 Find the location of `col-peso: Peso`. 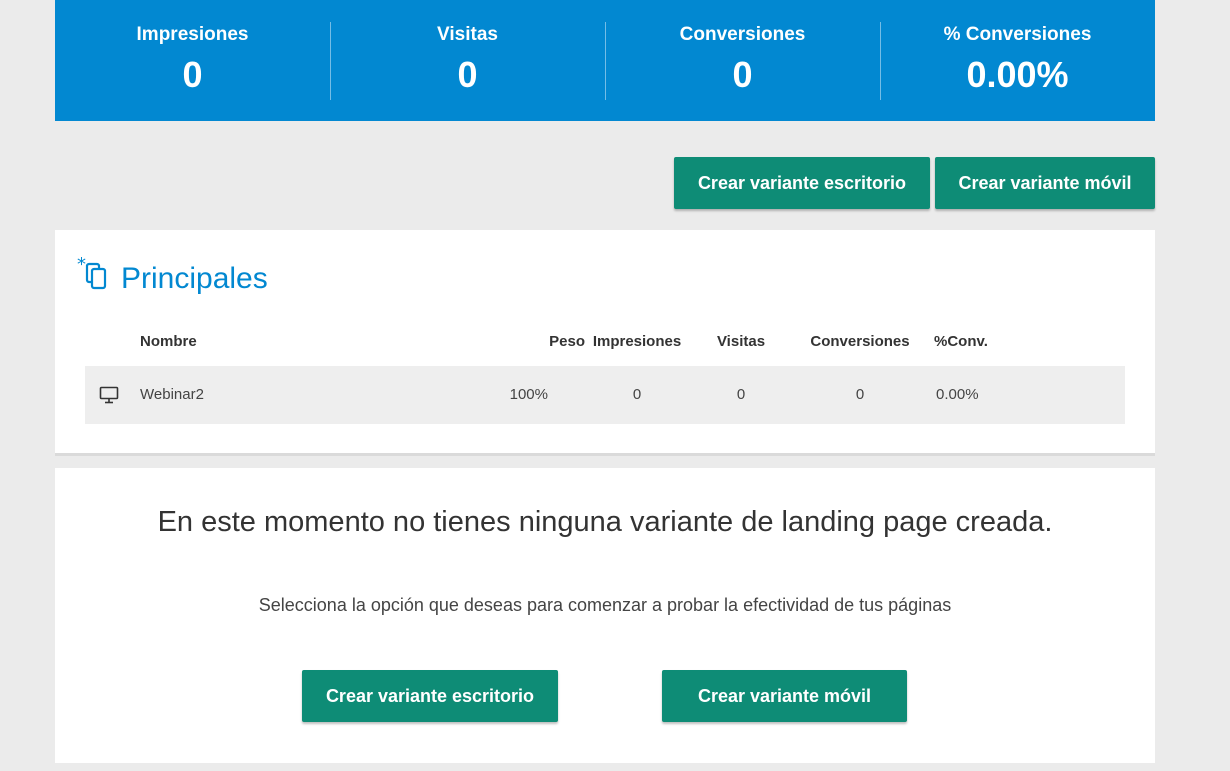

col-peso: Peso is located at coordinates (567, 341).